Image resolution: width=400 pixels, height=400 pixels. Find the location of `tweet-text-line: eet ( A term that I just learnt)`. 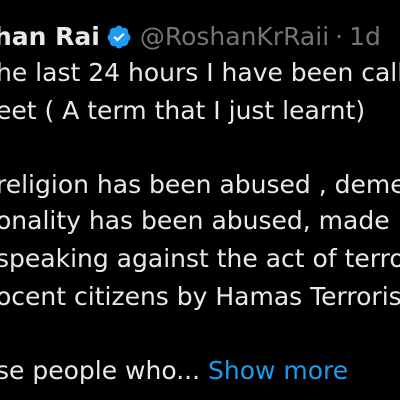

tweet-text-line: eet ( A term that I just learnt) is located at coordinates (183, 110).